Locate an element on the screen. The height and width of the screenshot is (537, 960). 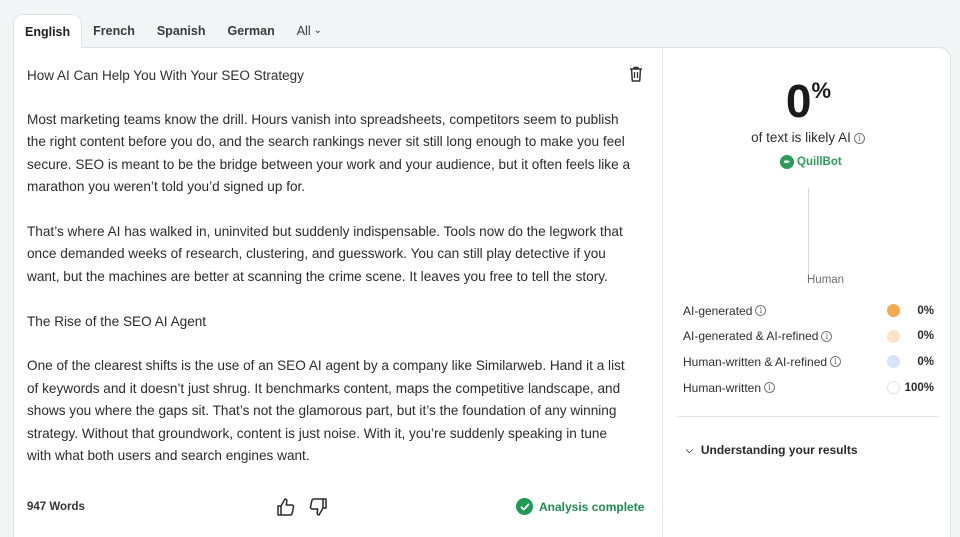
tab-label: English is located at coordinates (48, 31).